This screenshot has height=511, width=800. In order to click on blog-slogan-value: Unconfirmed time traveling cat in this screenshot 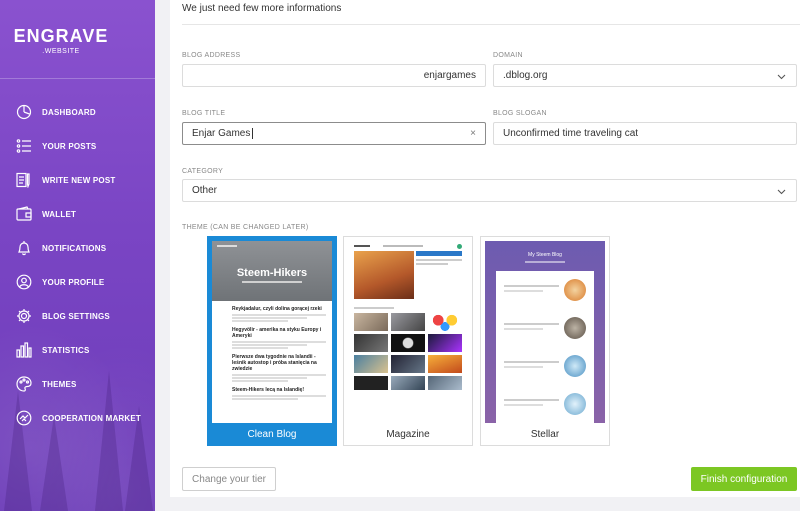, I will do `click(571, 133)`.